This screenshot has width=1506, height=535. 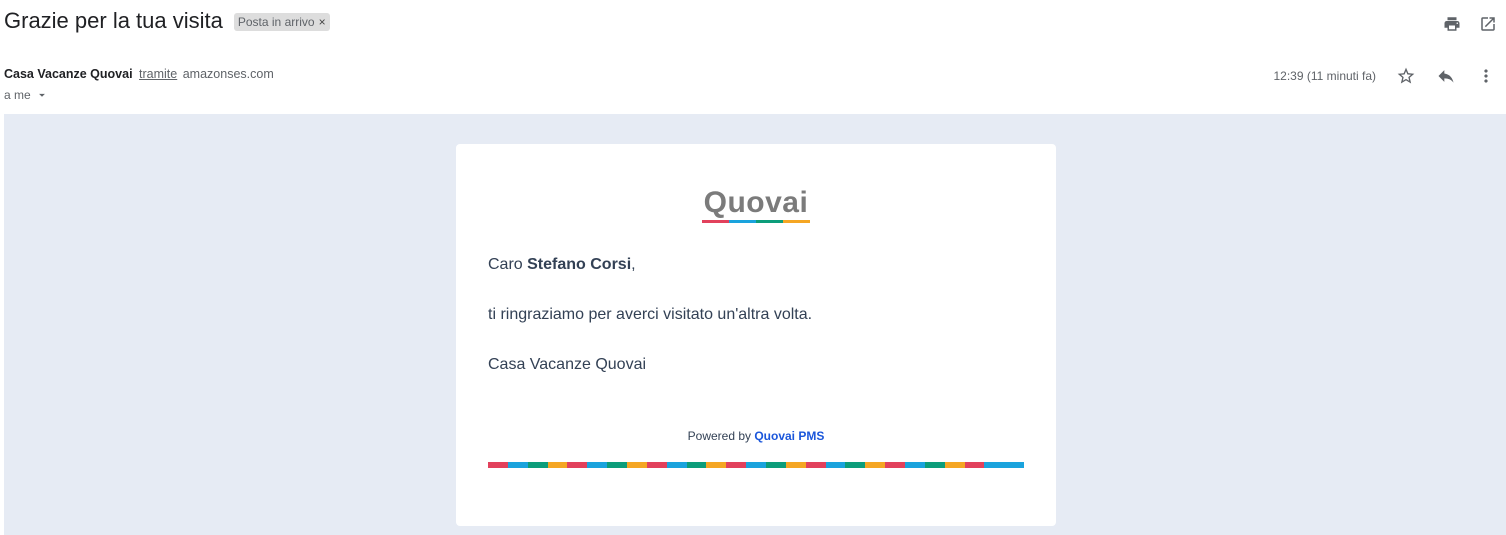 I want to click on logo-text: Quovai, so click(x=756, y=202).